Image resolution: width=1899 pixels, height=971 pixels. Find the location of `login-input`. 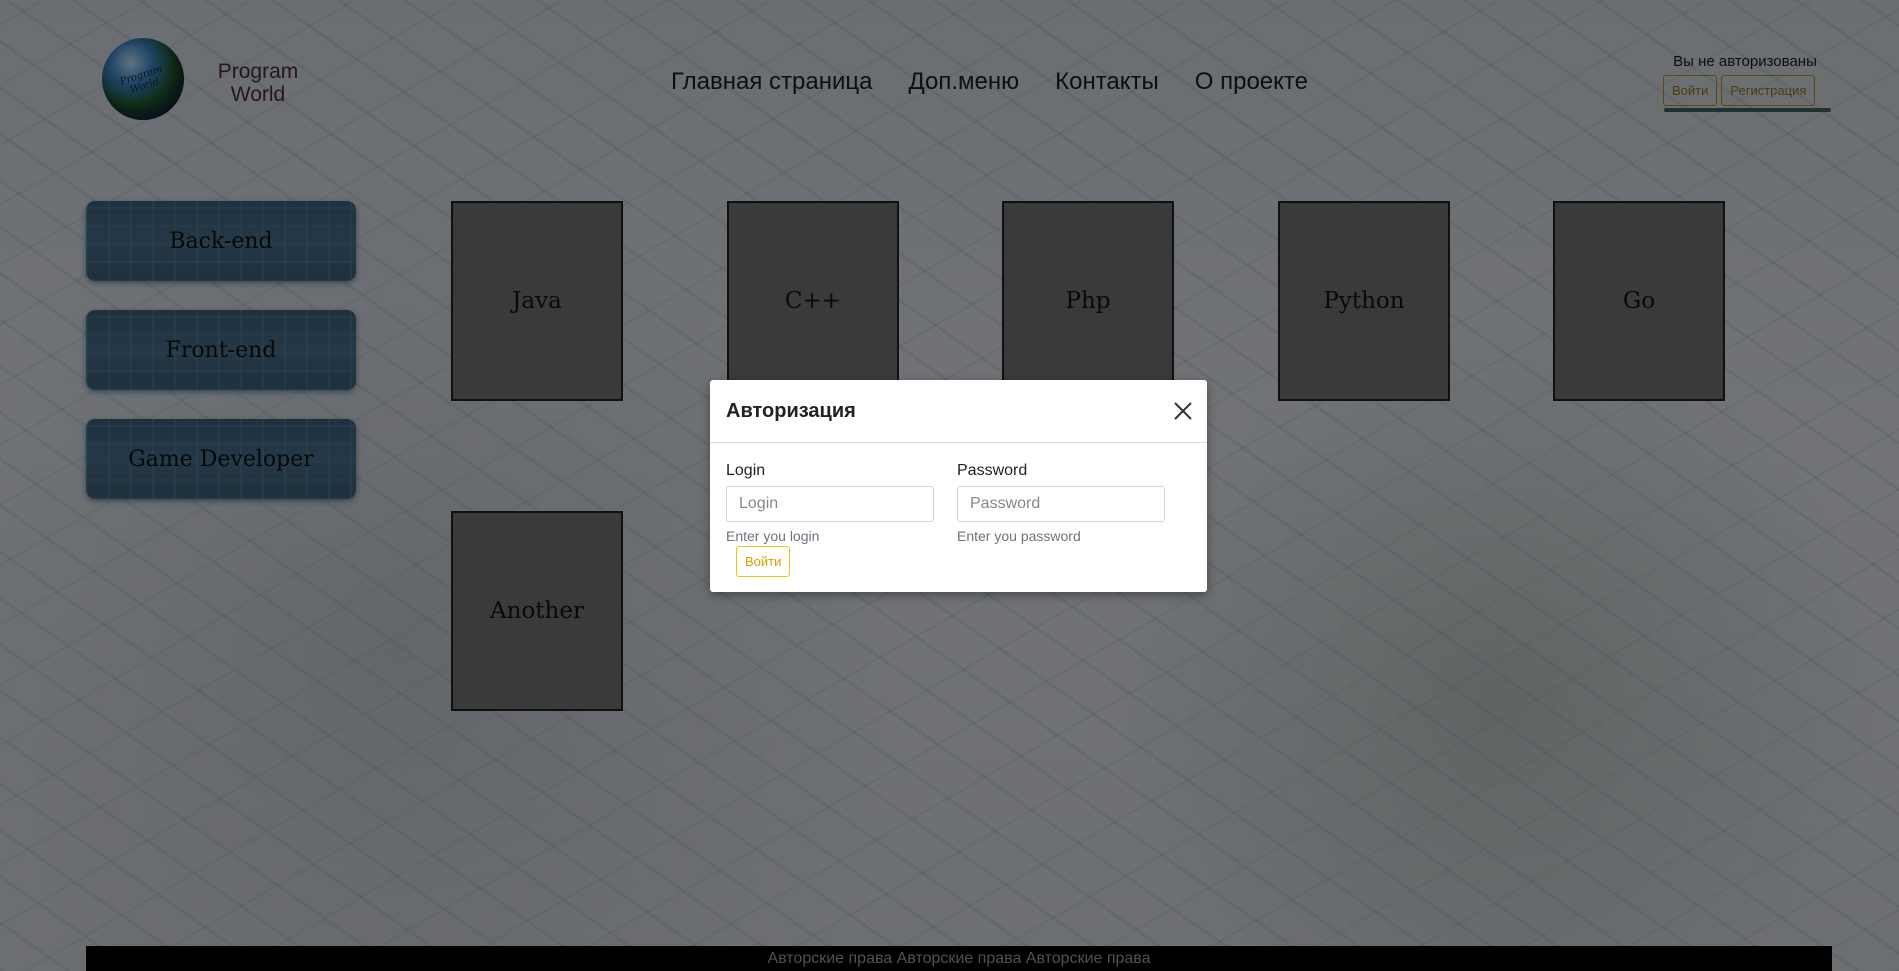

login-input is located at coordinates (830, 504).